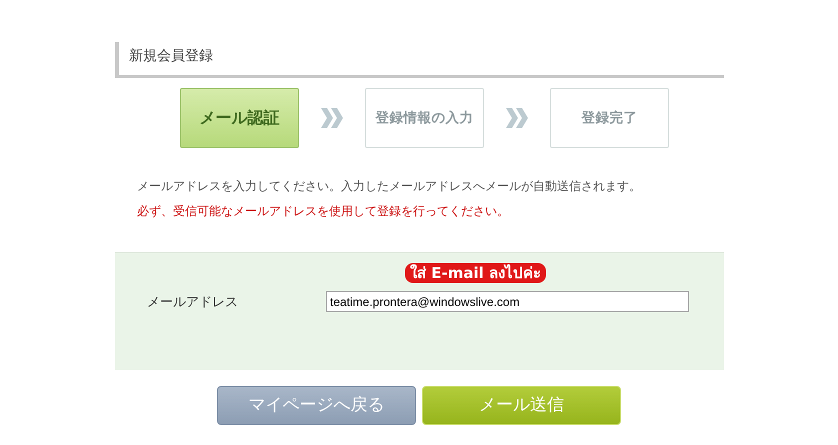 This screenshot has width=838, height=445. What do you see at coordinates (192, 303) in the screenshot?
I see `field-label: メールアドレス` at bounding box center [192, 303].